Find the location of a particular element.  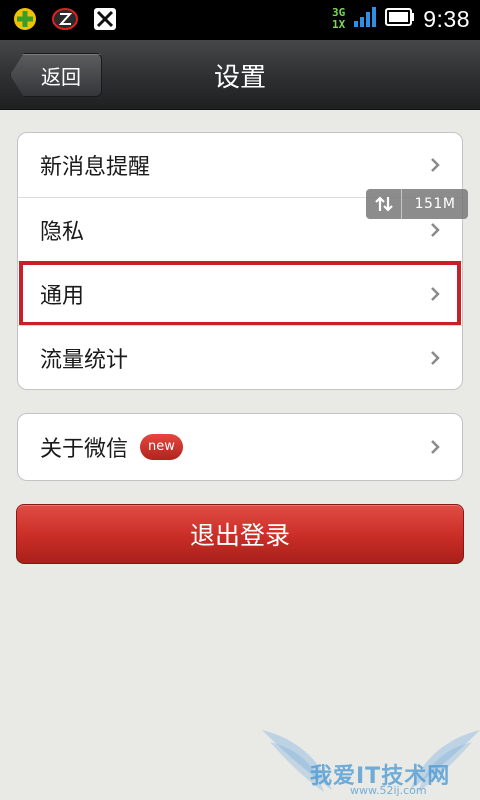

x-app-icon is located at coordinates (105, 19).